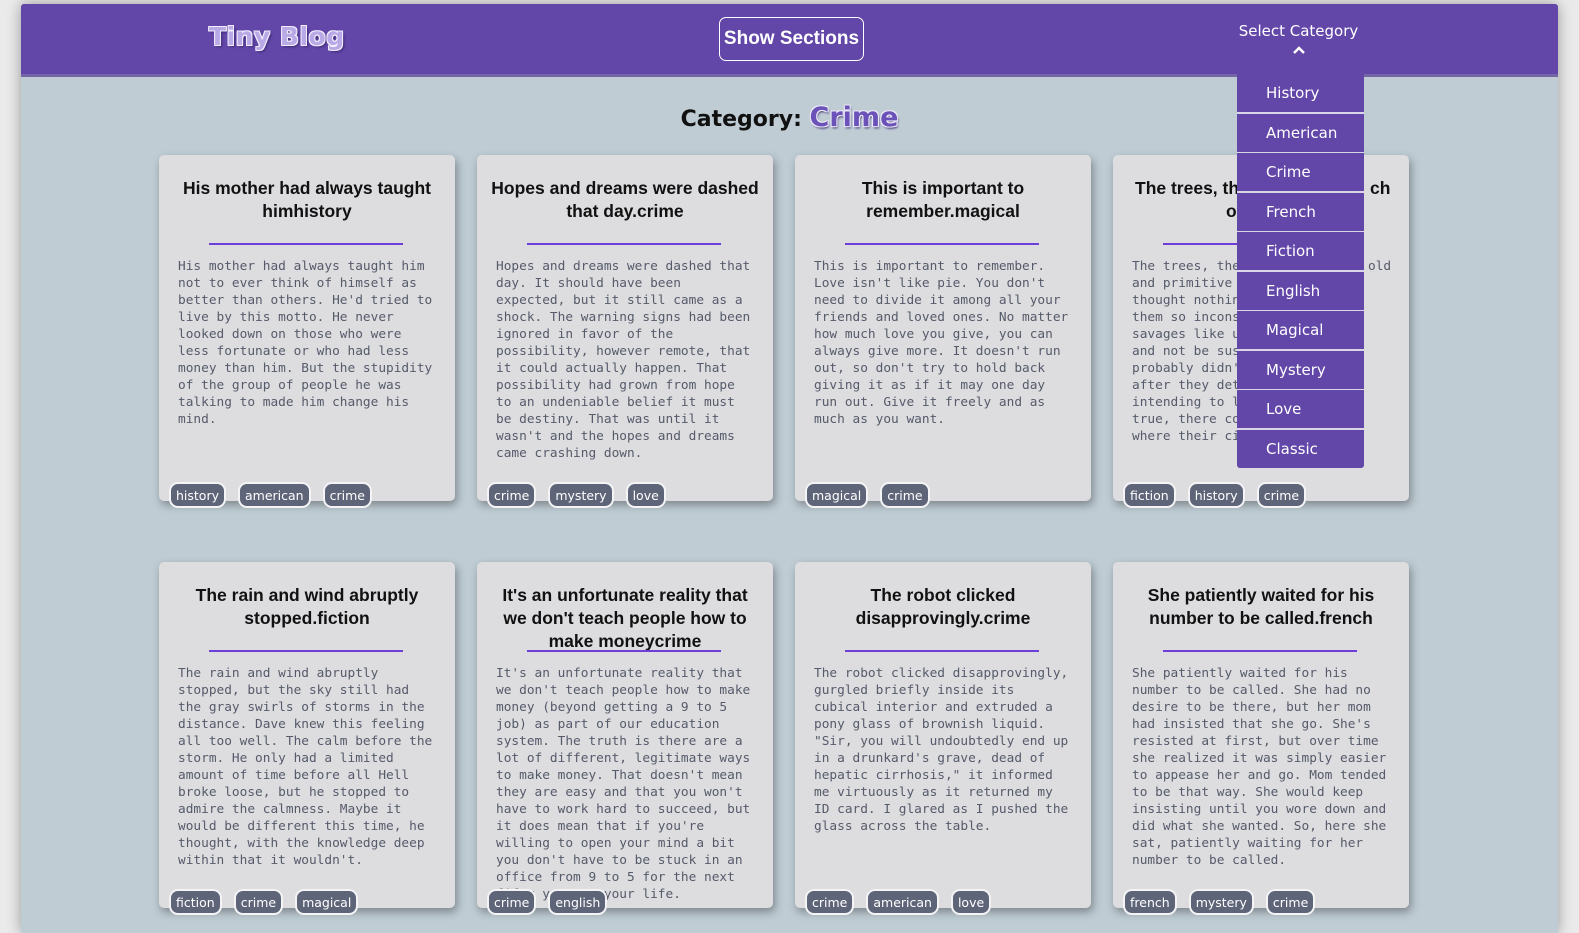  I want to click on card-tags: crime mystery love, so click(576, 495).